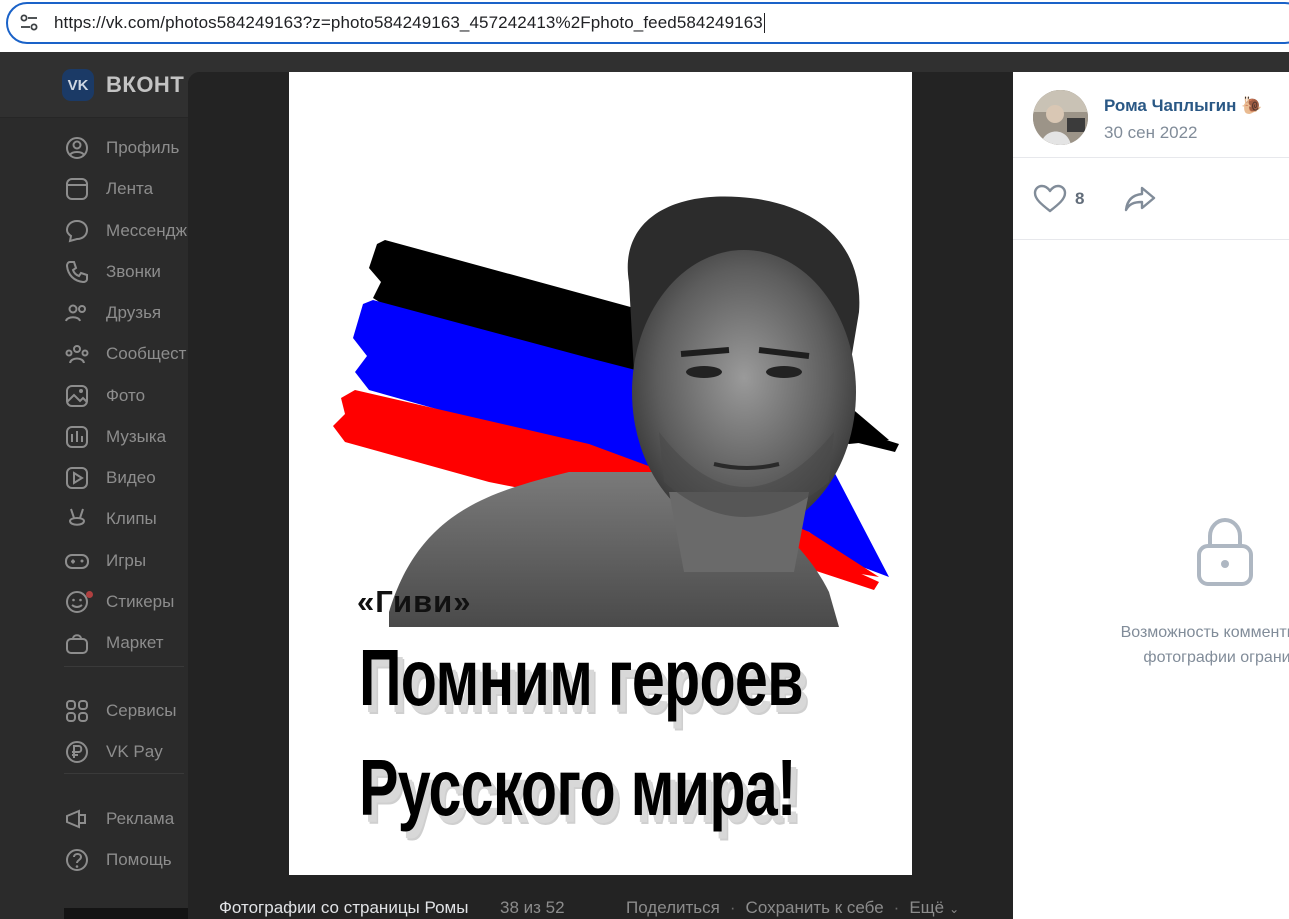 This screenshot has width=1289, height=919. I want to click on sidebar-item-photo: Фото, so click(104, 396).